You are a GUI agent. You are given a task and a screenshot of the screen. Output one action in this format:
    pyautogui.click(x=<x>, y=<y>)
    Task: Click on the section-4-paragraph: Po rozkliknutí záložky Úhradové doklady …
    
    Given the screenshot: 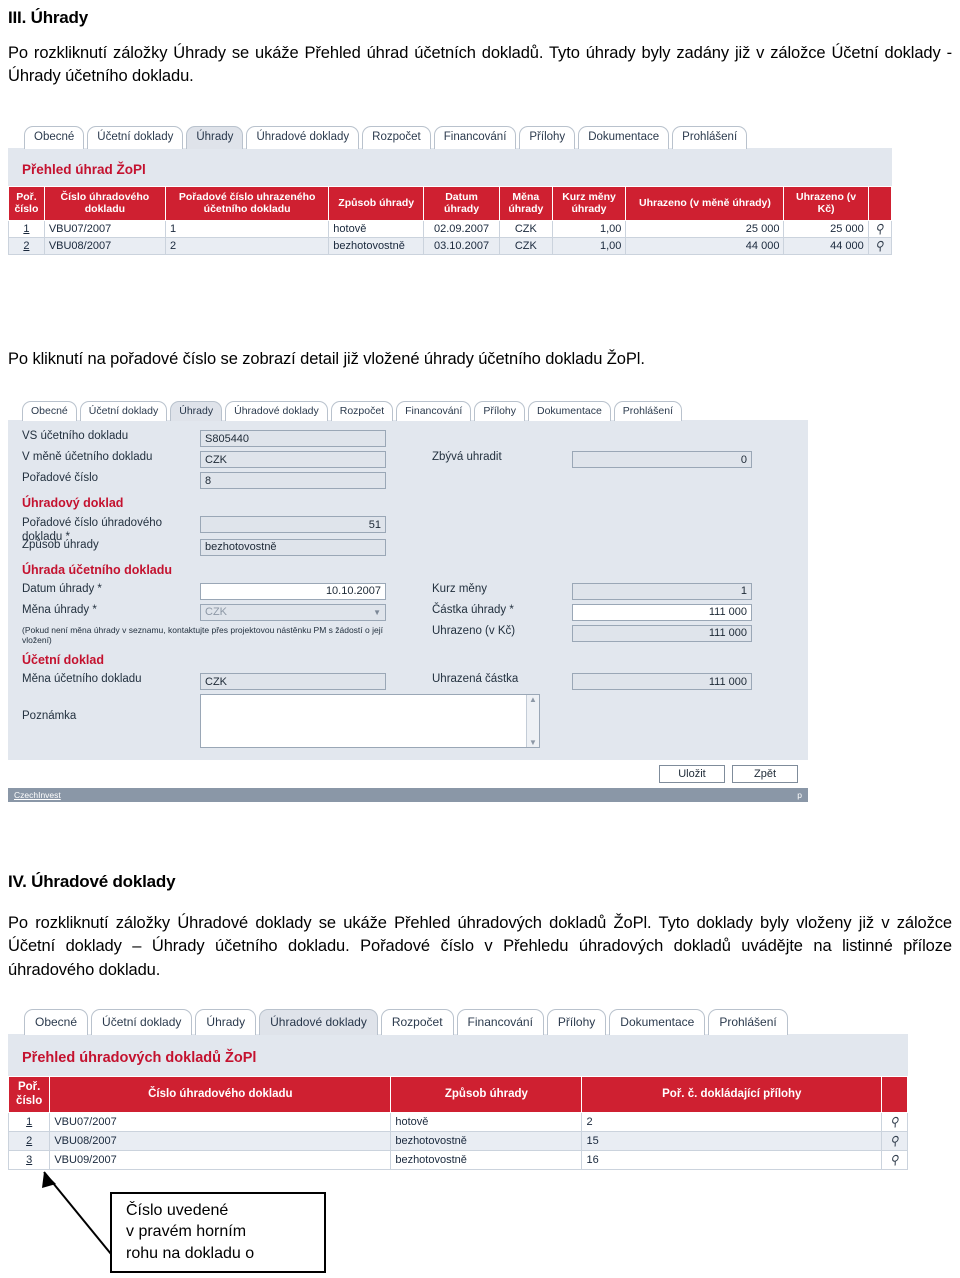 What is the action you would take?
    pyautogui.click(x=480, y=946)
    